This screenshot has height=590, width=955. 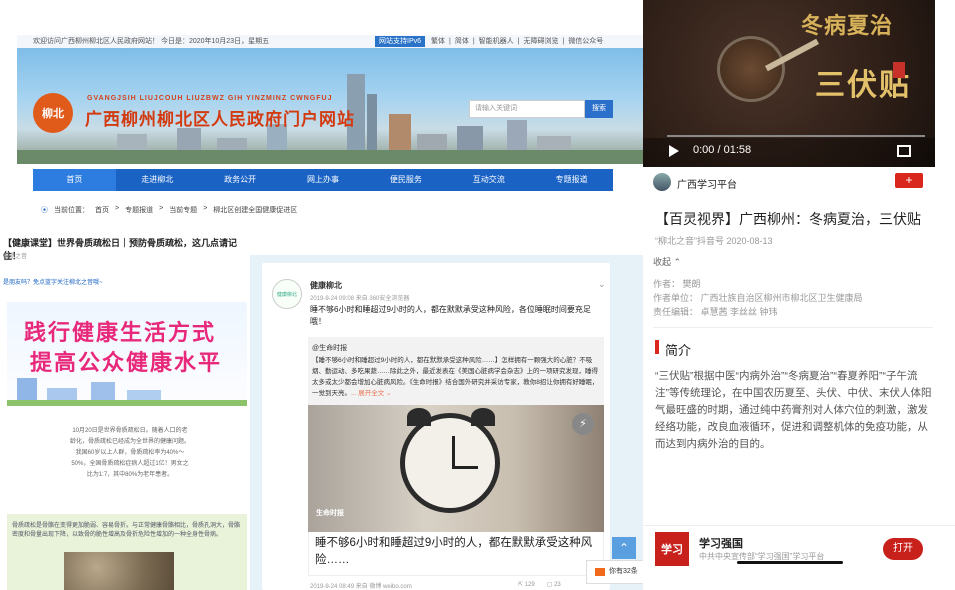 What do you see at coordinates (139, 210) in the screenshot?
I see `breadcrumb-reports: 专题报道` at bounding box center [139, 210].